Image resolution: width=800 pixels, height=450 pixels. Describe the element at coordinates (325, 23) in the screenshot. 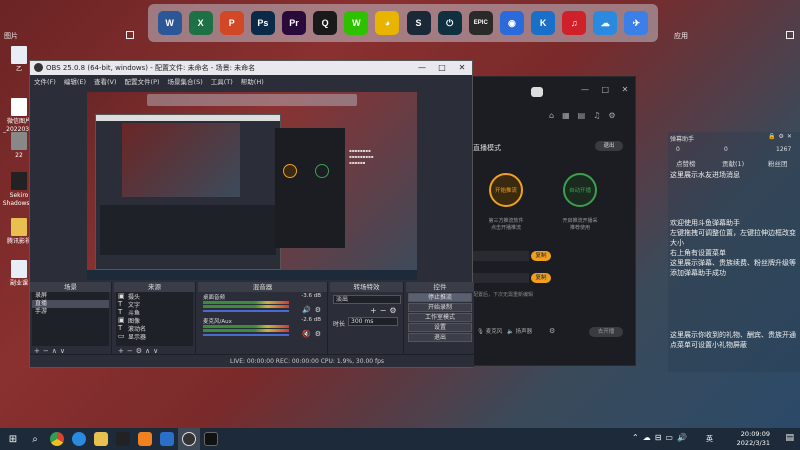

I see `qq-icon: Q` at that location.